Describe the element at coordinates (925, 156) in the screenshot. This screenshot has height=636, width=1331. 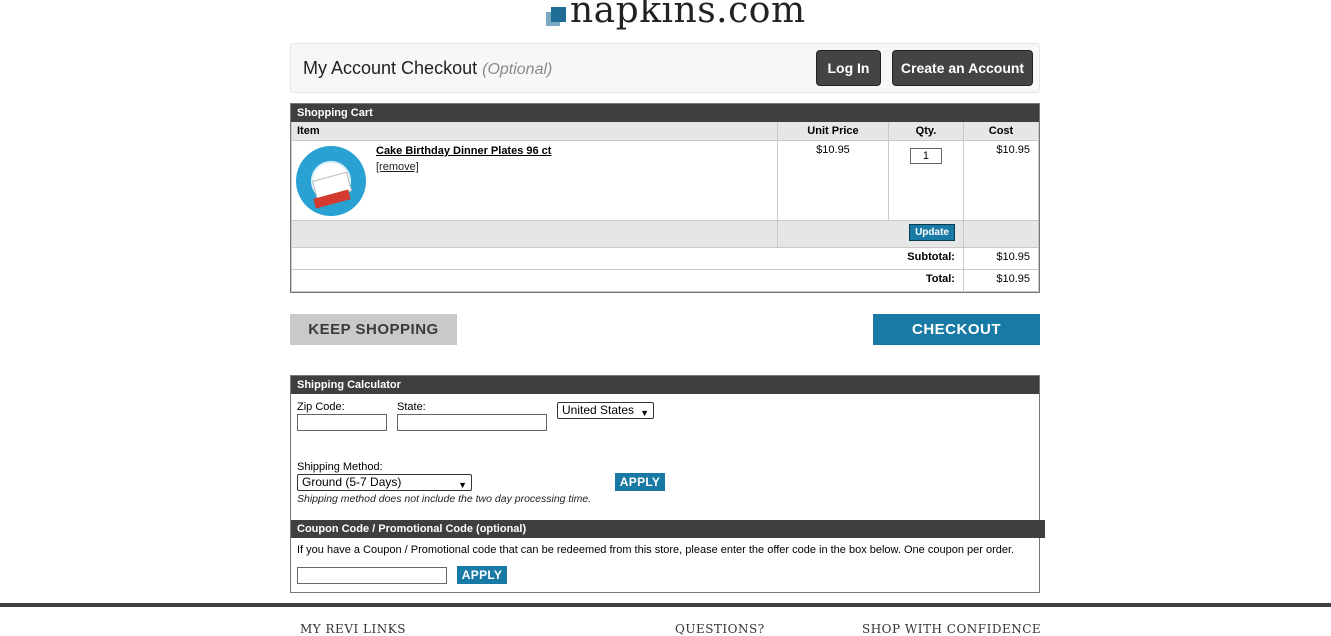
I see `quantity-input` at that location.